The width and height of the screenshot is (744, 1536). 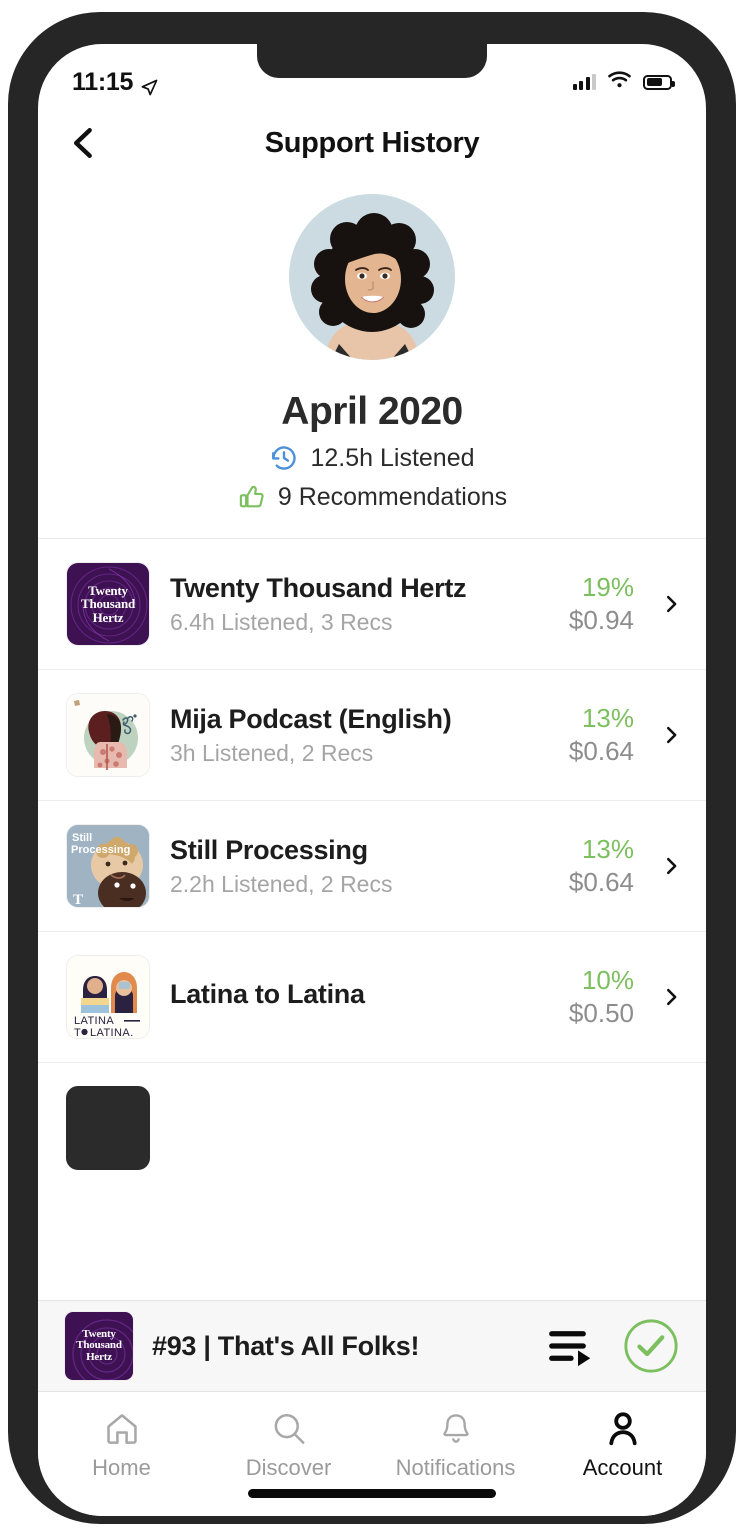 I want to click on home-icon, so click(x=121, y=1429).